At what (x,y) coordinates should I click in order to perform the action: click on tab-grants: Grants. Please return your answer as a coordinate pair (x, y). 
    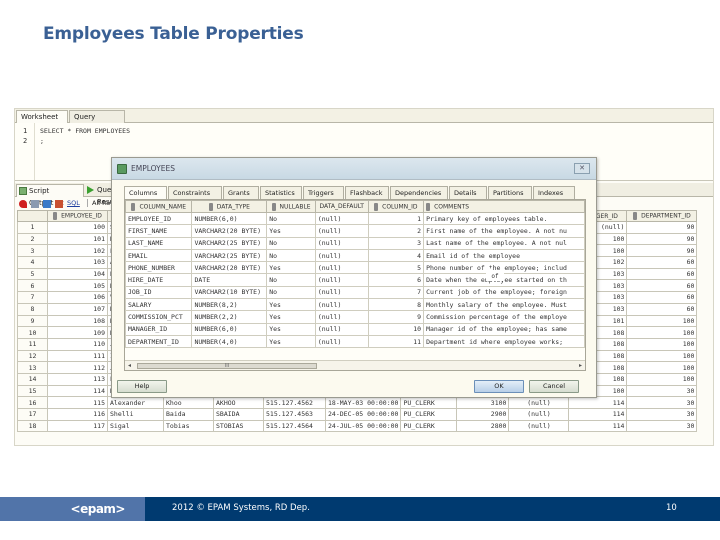
    Looking at the image, I should click on (241, 192).